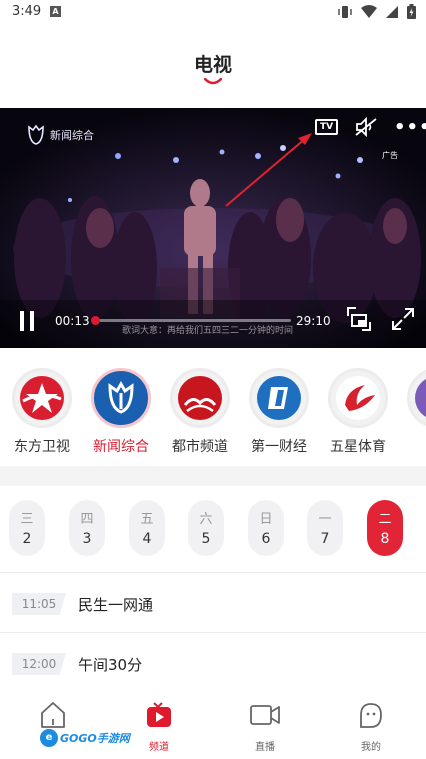  Describe the element at coordinates (325, 539) in the screenshot. I see `day-date: 7` at that location.